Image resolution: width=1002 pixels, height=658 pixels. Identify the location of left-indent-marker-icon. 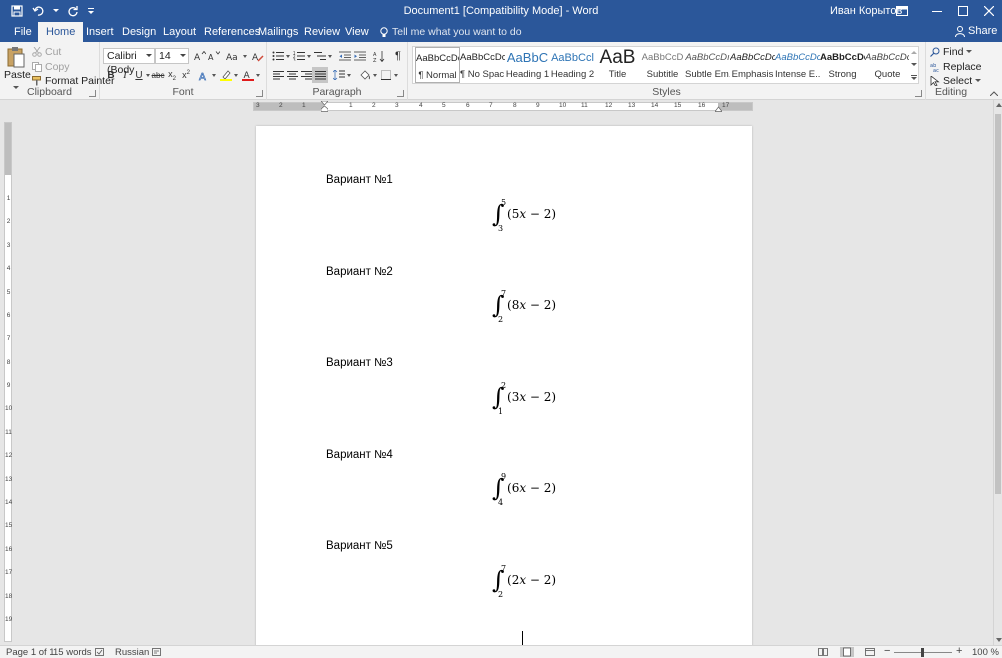
(324, 106).